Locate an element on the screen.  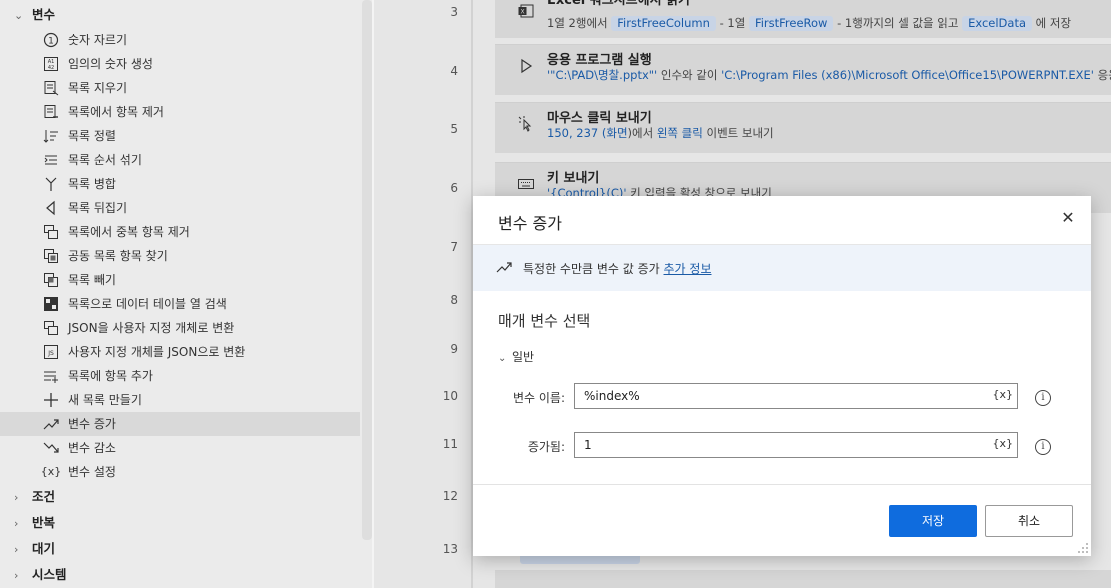
variable-pill: ExcelData is located at coordinates (997, 23).